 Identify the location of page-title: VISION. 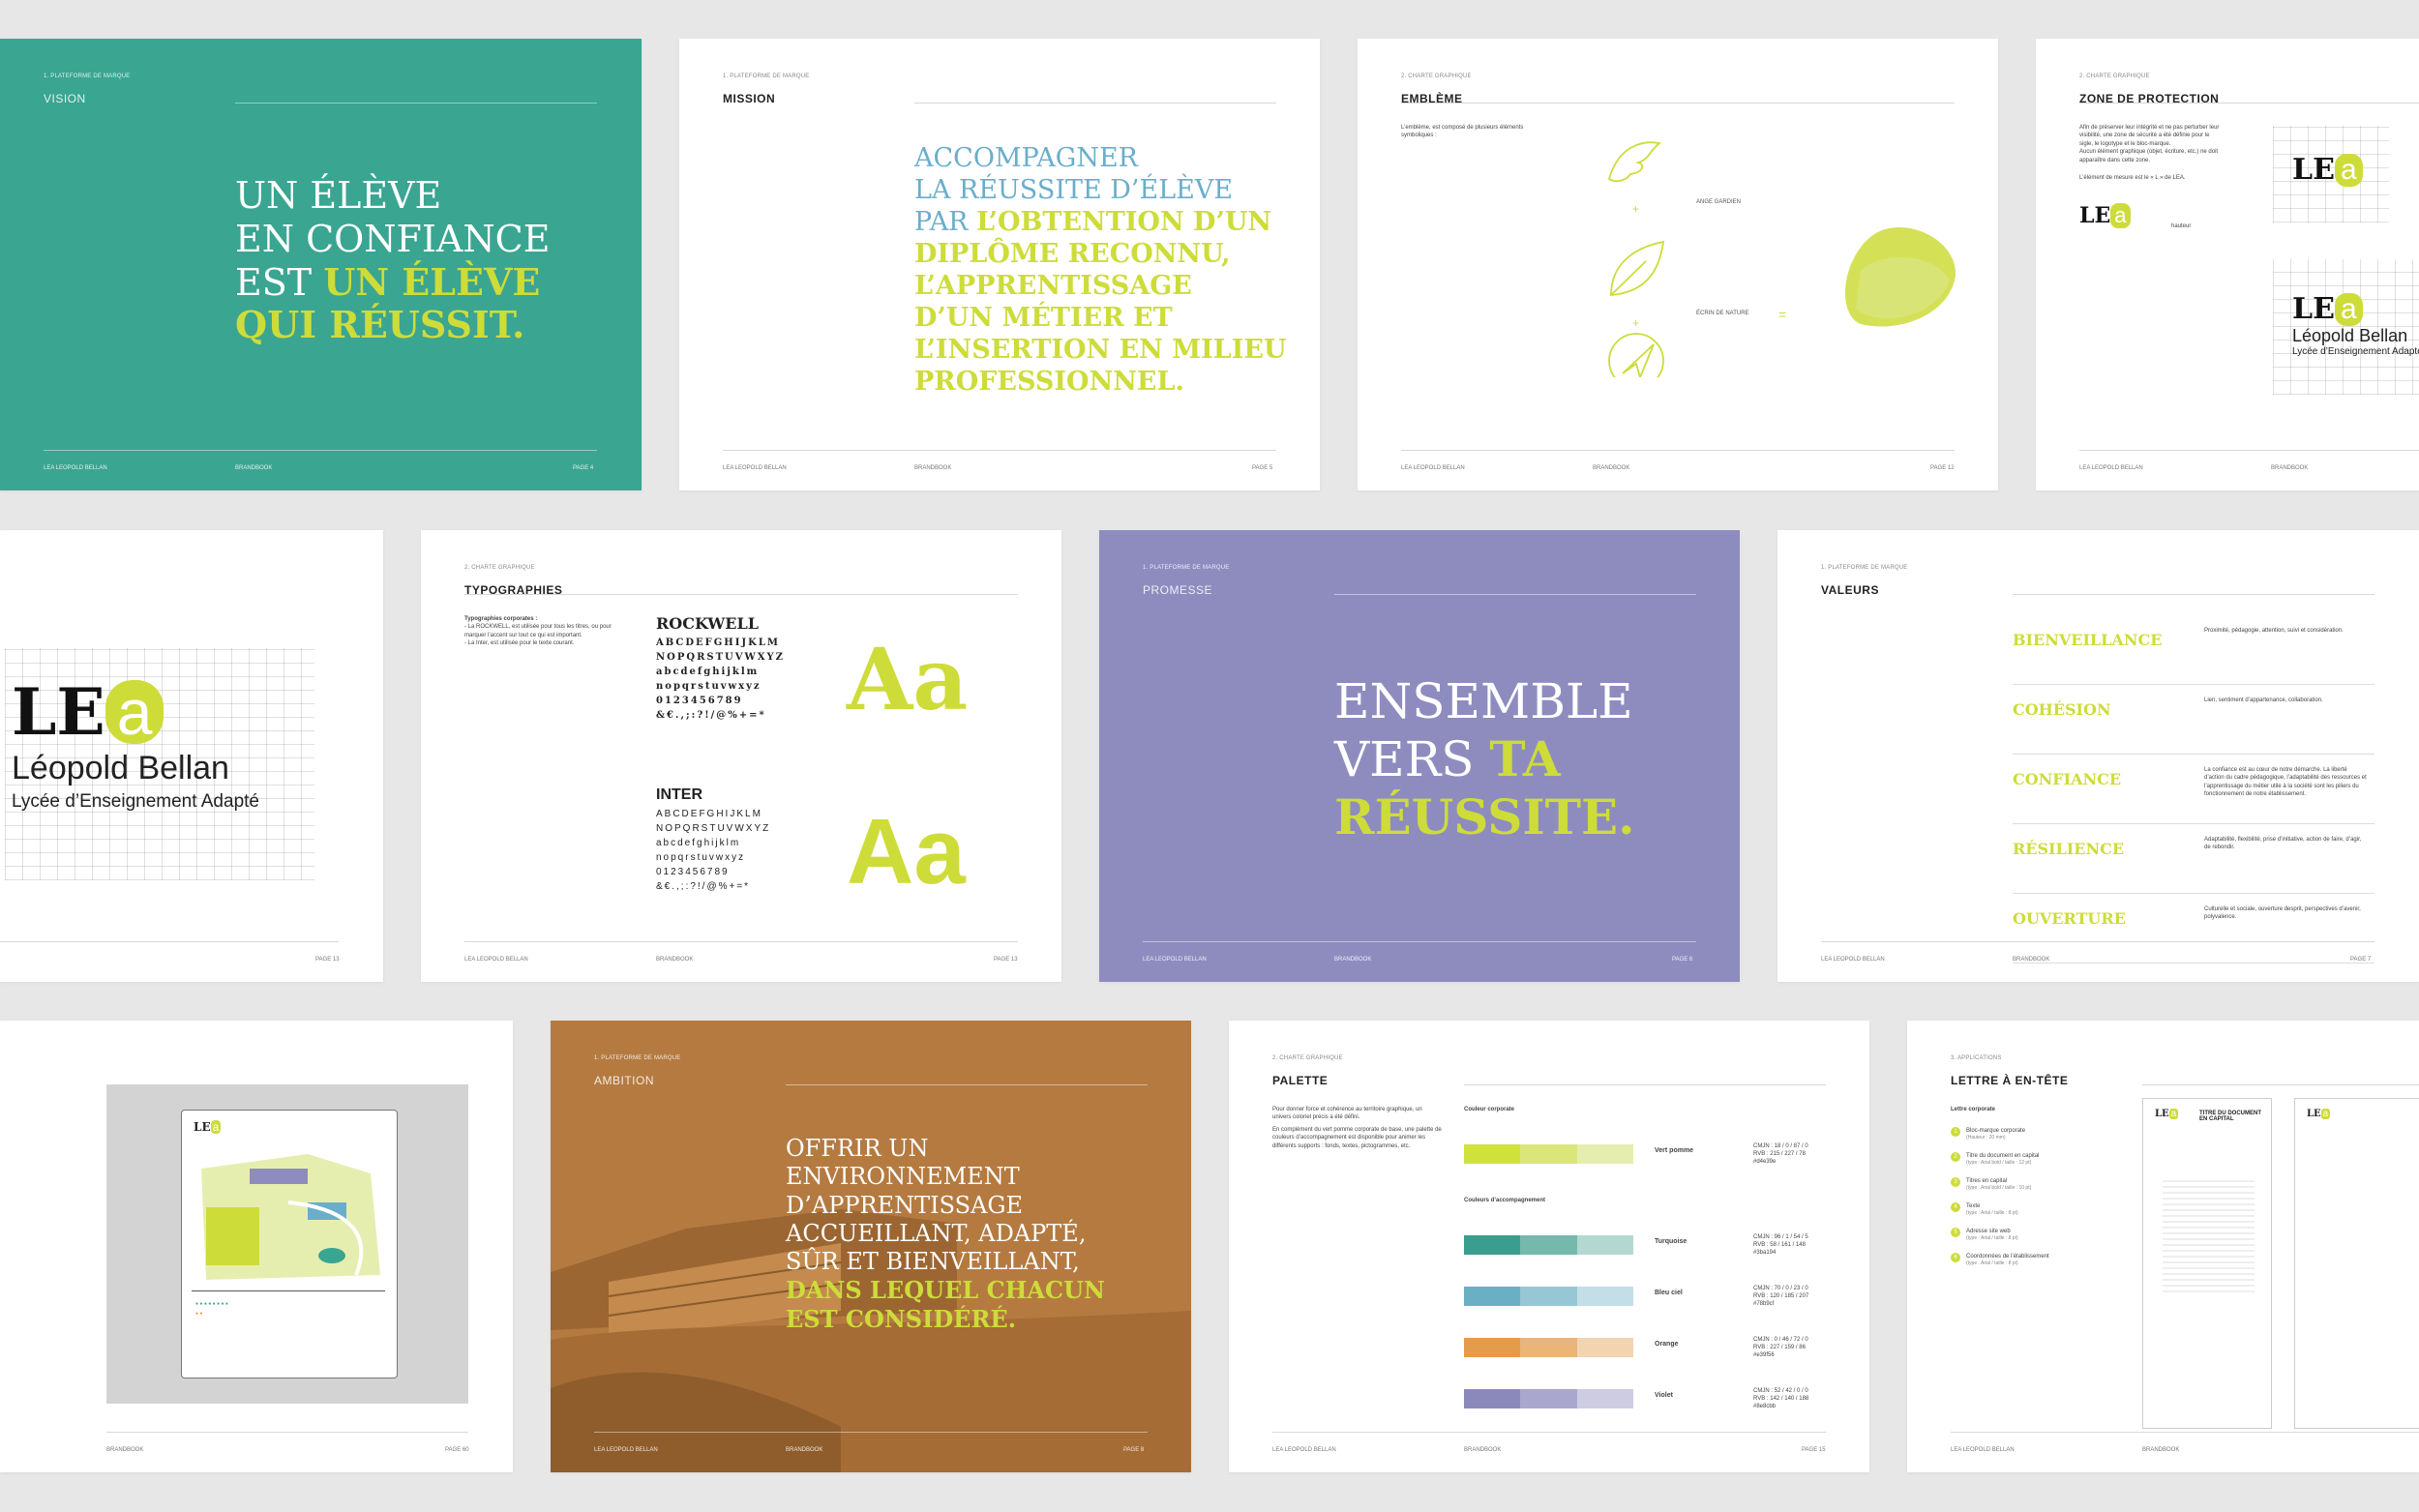
(65, 99).